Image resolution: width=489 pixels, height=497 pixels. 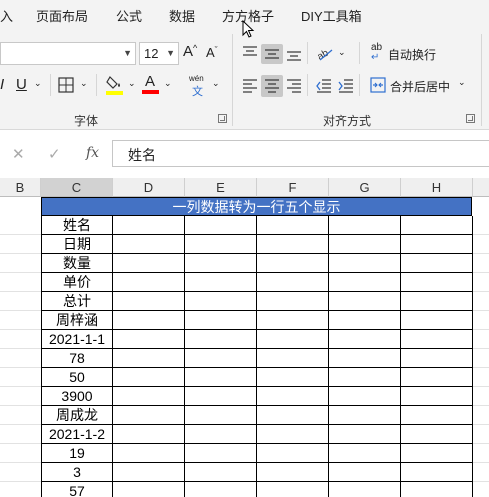 What do you see at coordinates (62, 15) in the screenshot?
I see `menu-page-layout: 页面布局` at bounding box center [62, 15].